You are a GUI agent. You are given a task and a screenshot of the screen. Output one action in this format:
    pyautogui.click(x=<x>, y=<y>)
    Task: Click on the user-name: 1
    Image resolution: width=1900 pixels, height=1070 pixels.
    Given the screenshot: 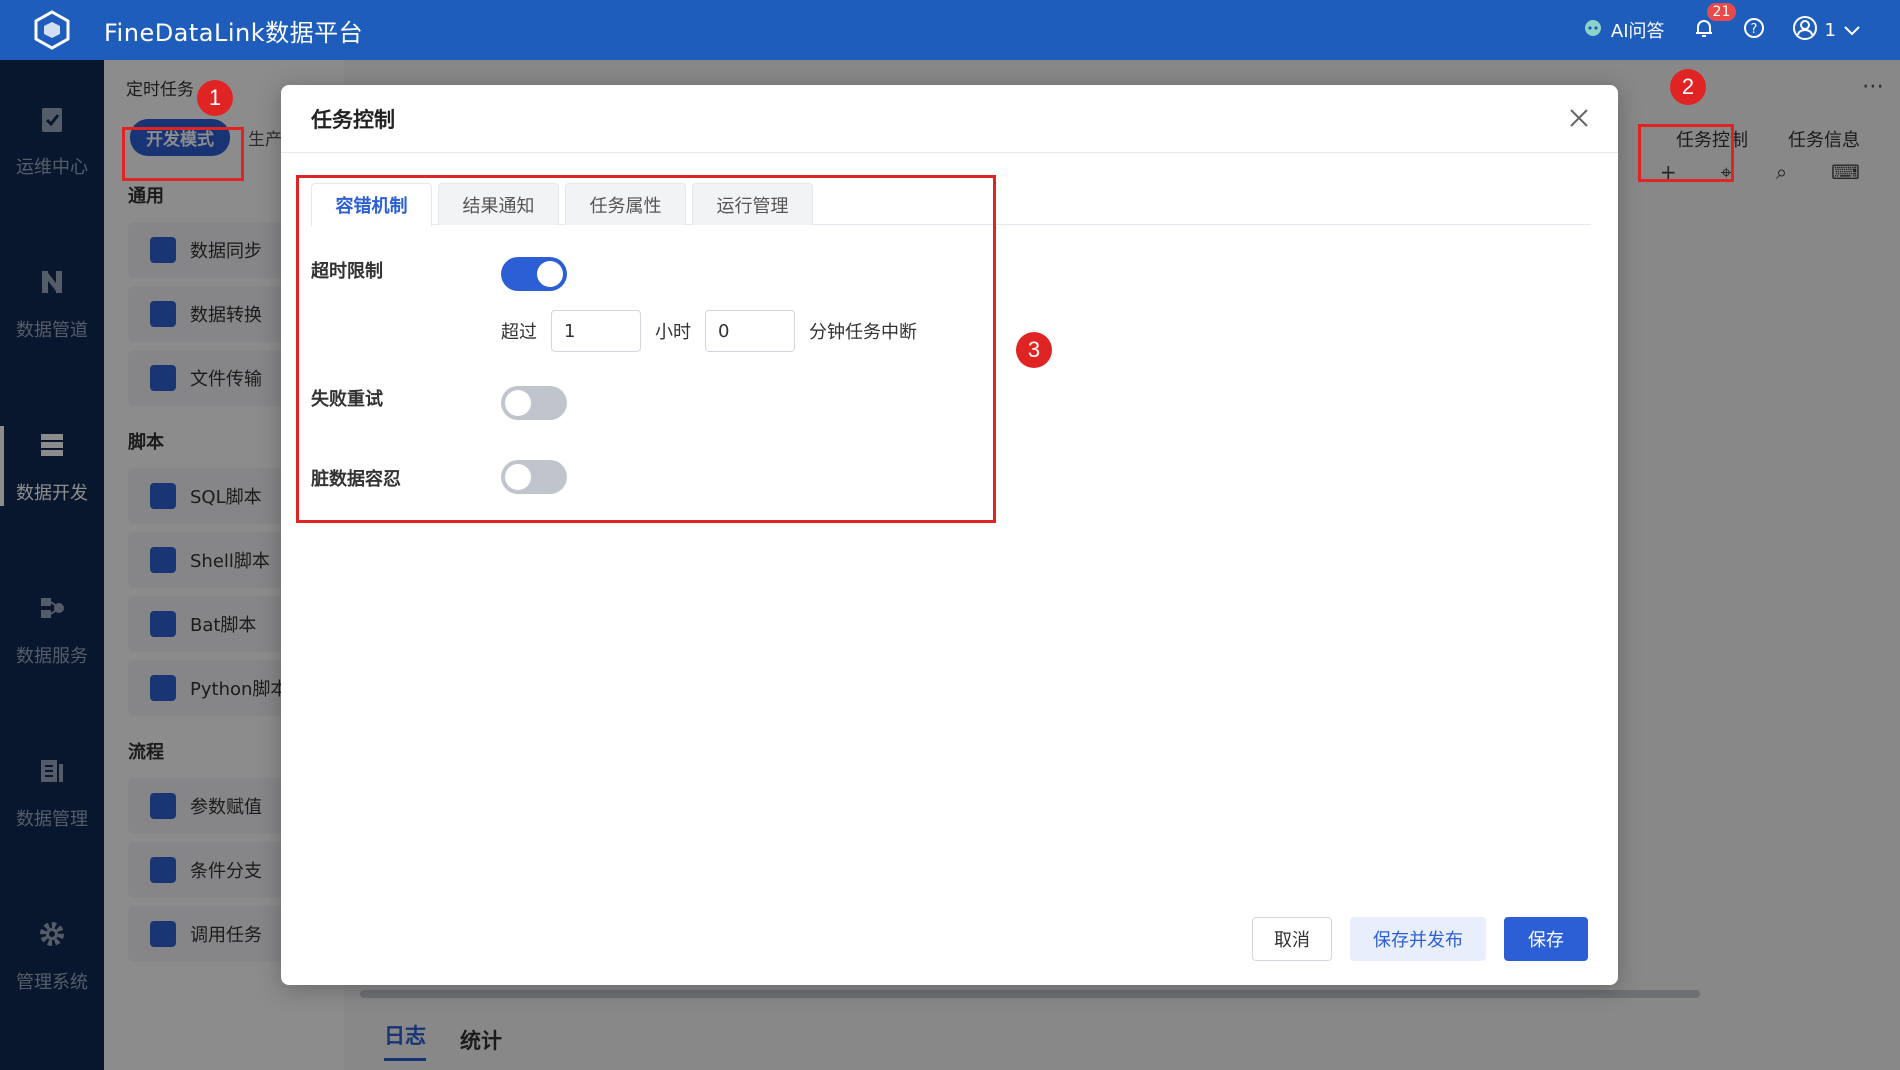 What is the action you would take?
    pyautogui.click(x=1830, y=30)
    